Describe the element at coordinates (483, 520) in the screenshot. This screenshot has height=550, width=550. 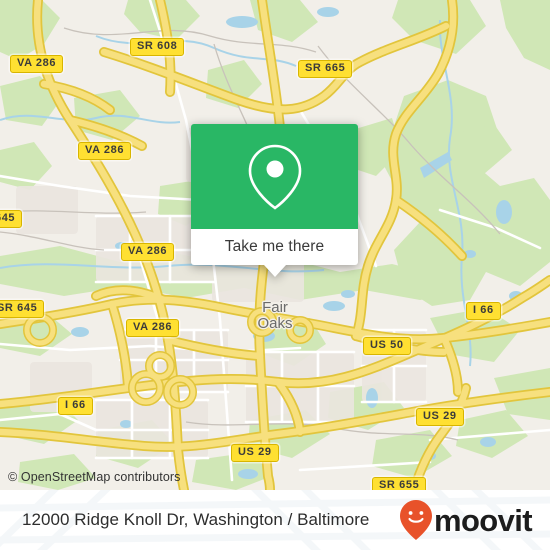
I see `moovit-wordmark: moovit` at that location.